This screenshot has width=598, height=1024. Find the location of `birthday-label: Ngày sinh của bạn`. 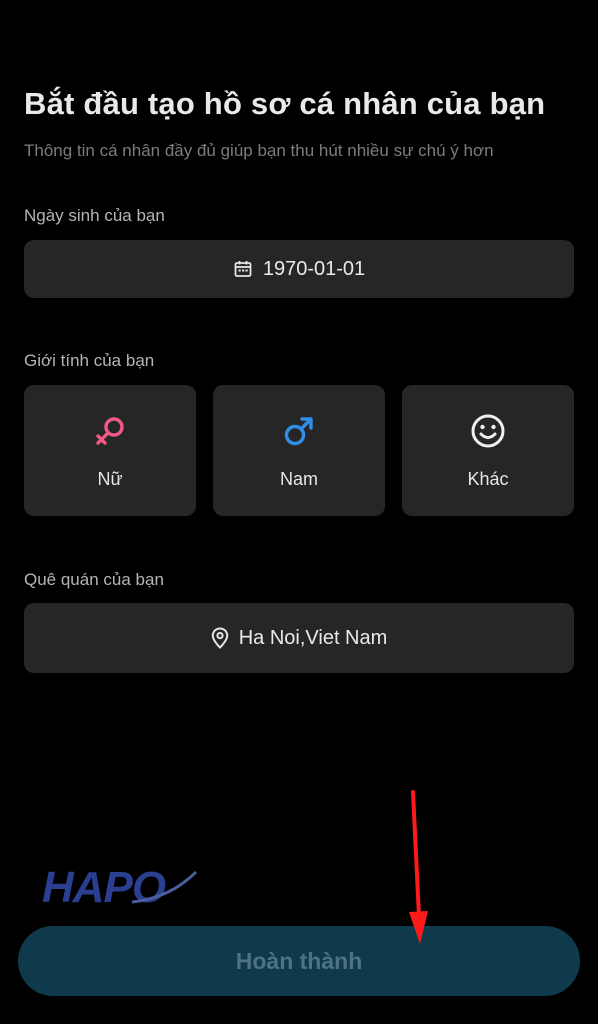

birthday-label: Ngày sinh của bạn is located at coordinates (94, 215).